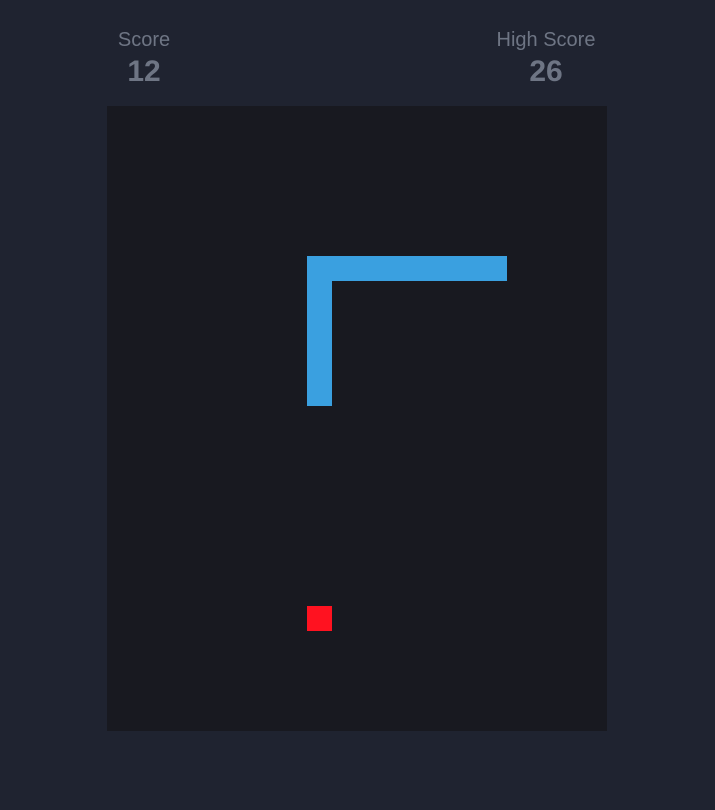 The height and width of the screenshot is (810, 715). I want to click on high-score-panel: High Score 26, so click(546, 59).